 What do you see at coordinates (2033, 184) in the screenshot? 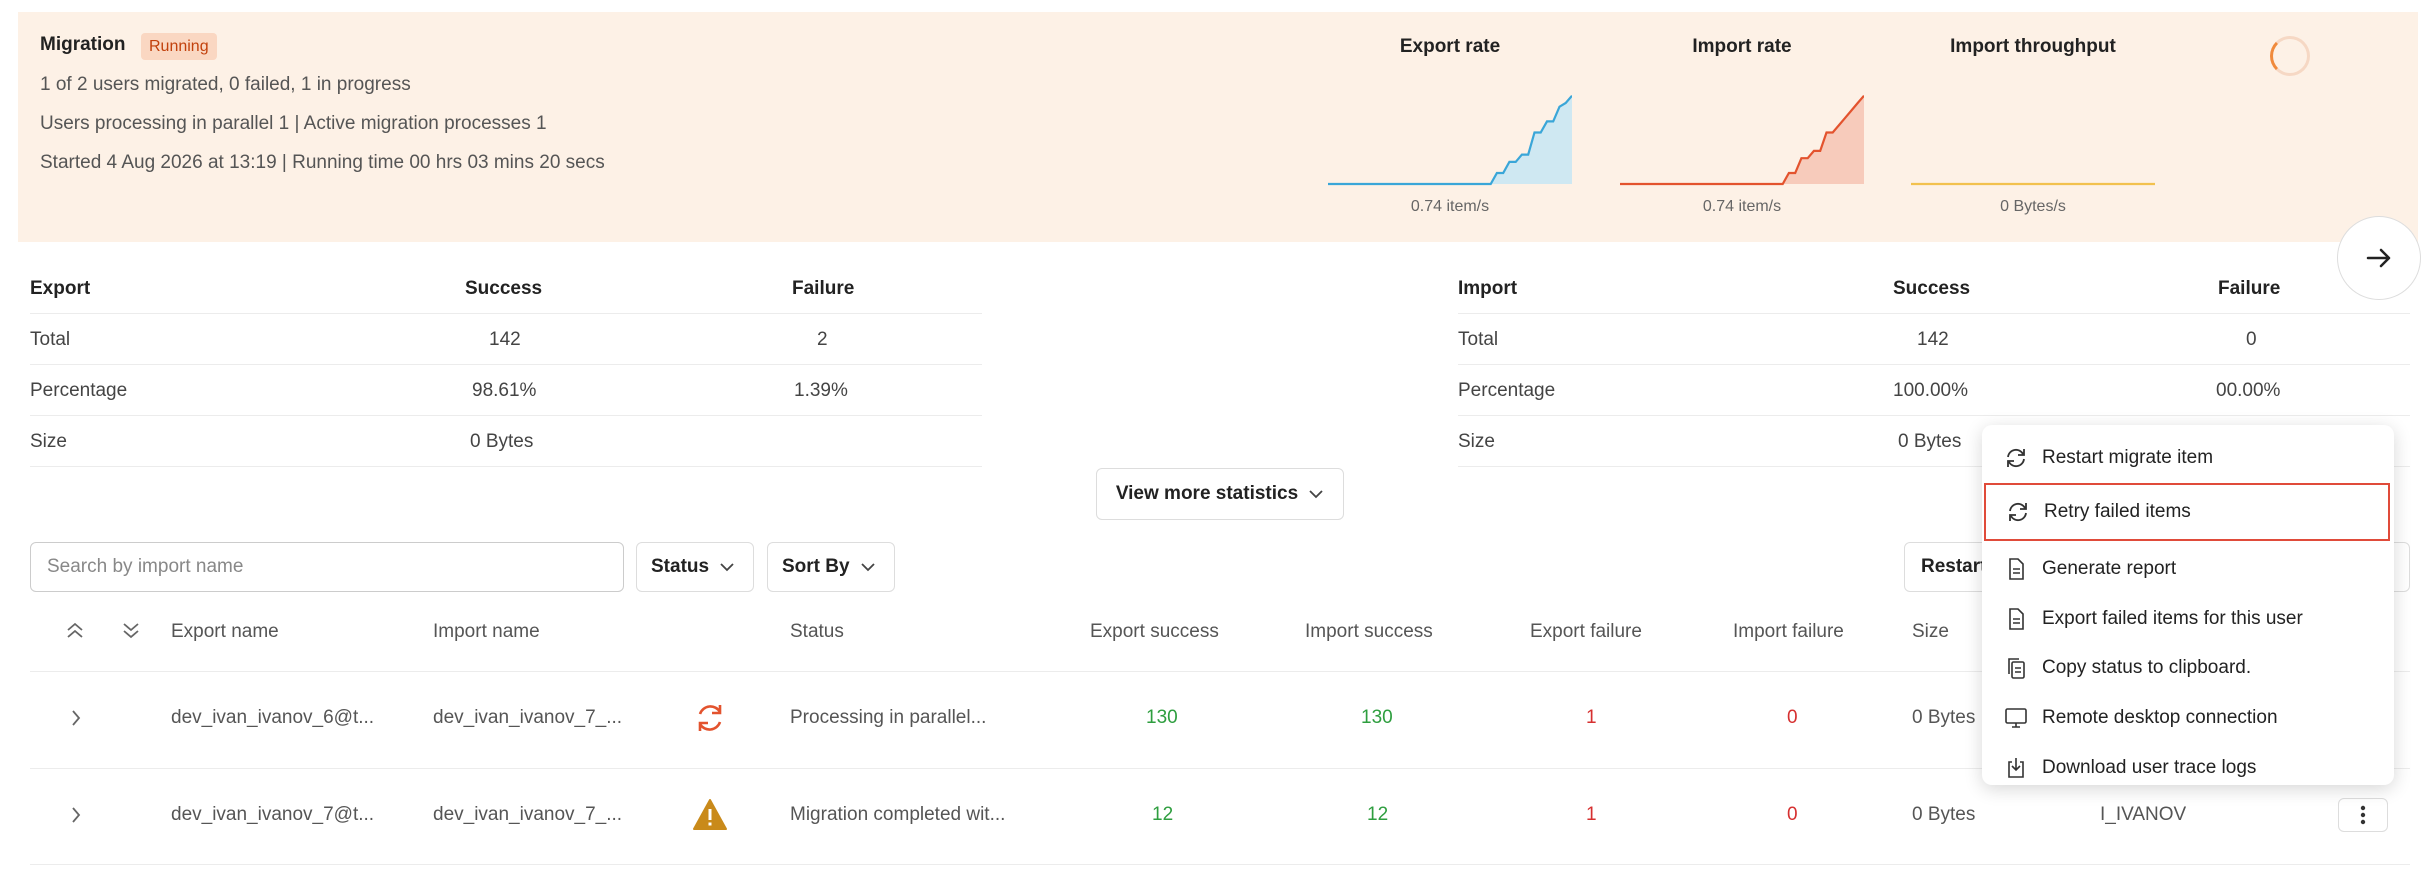
I see `import-throughput-chart` at bounding box center [2033, 184].